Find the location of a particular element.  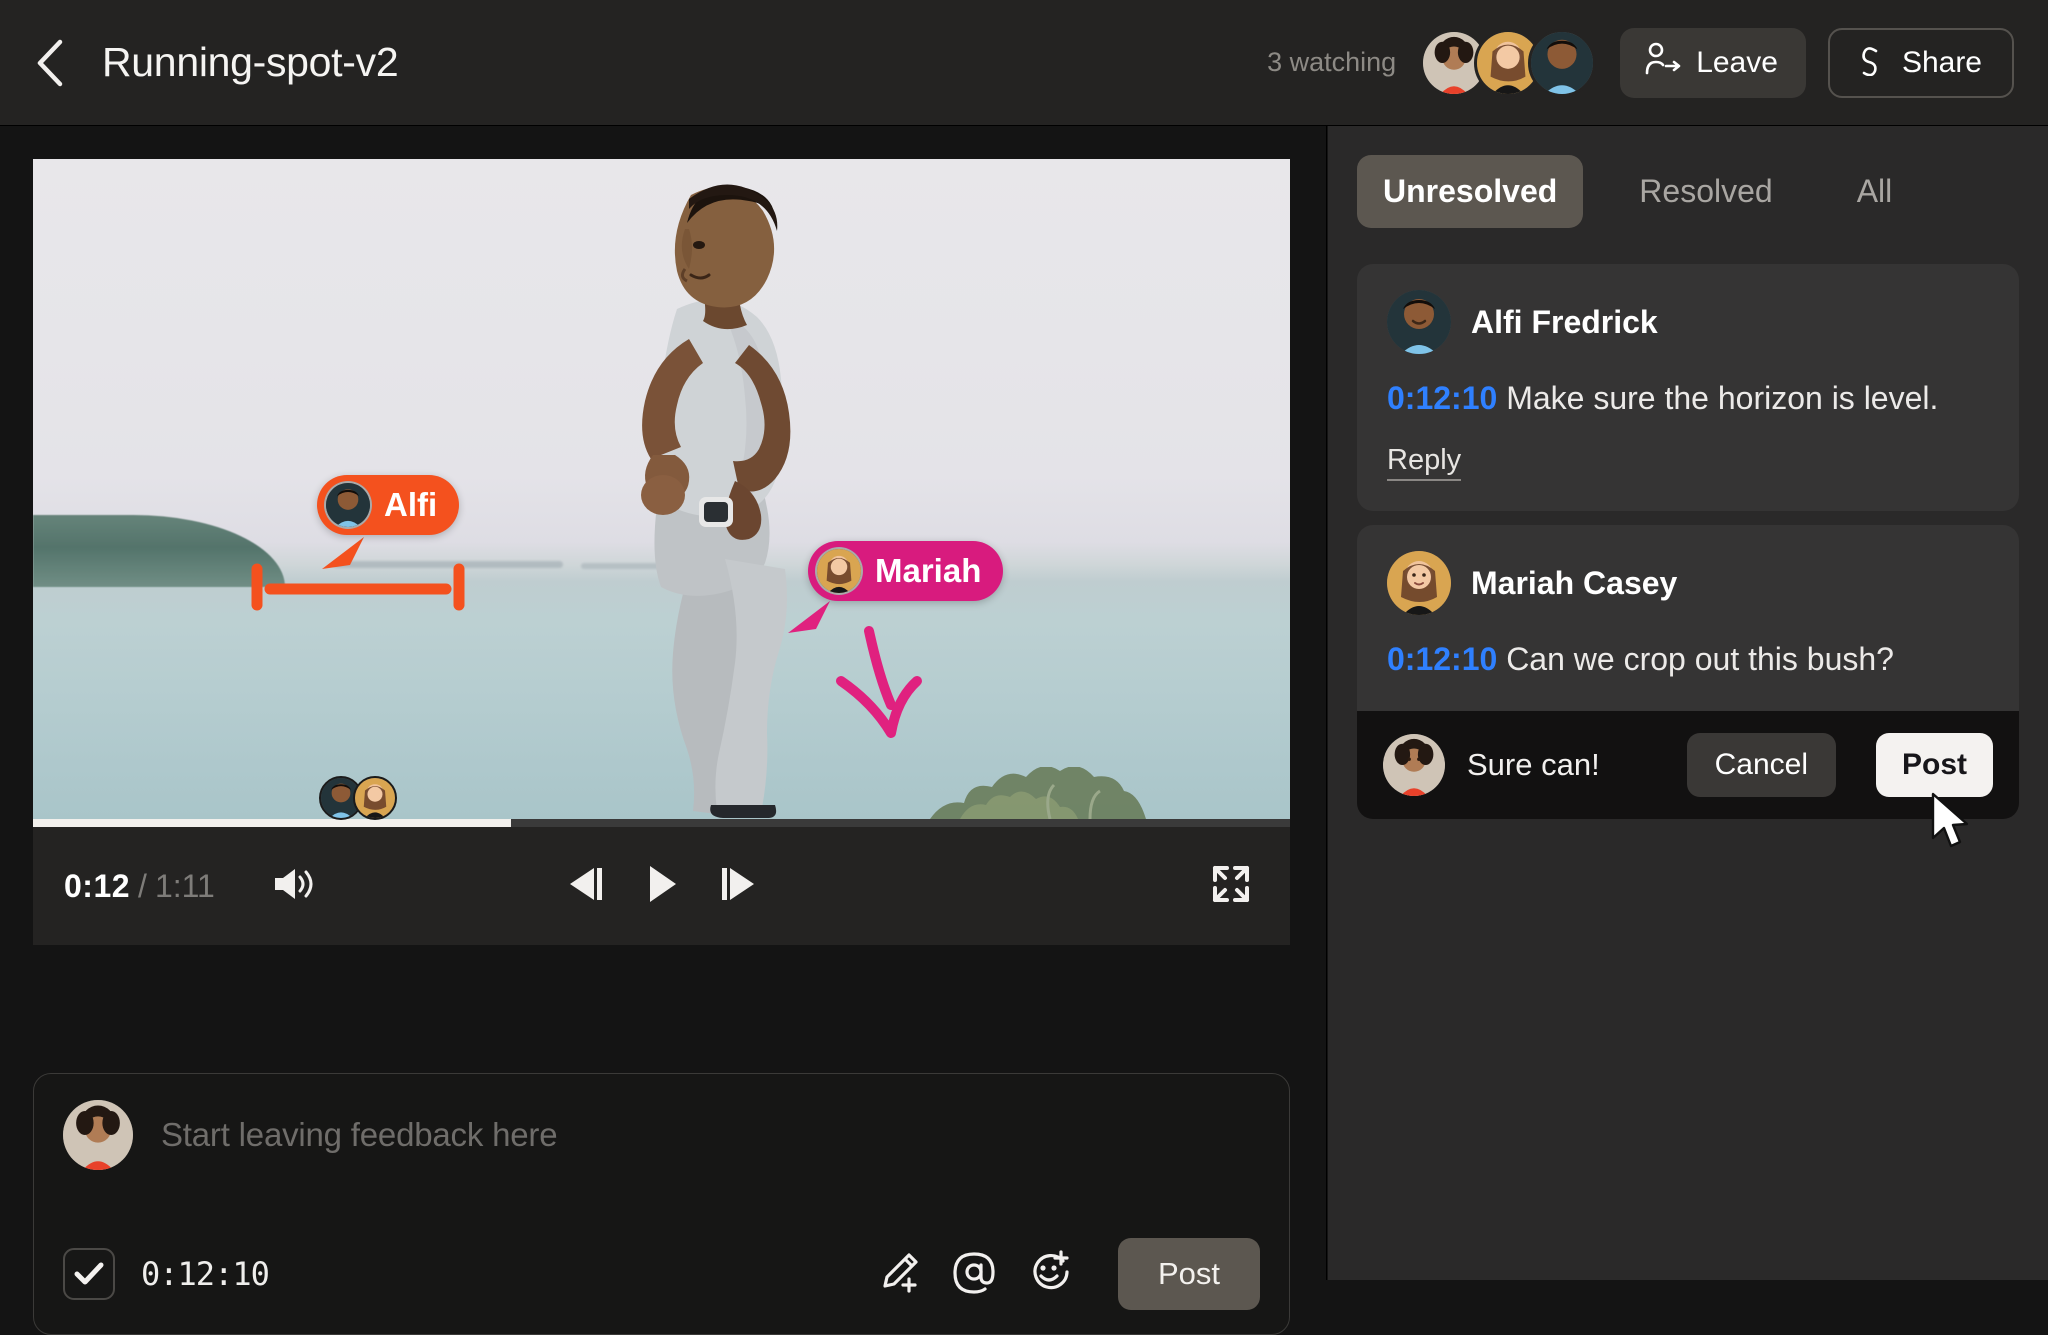

leave-button: Leave is located at coordinates (1713, 62).